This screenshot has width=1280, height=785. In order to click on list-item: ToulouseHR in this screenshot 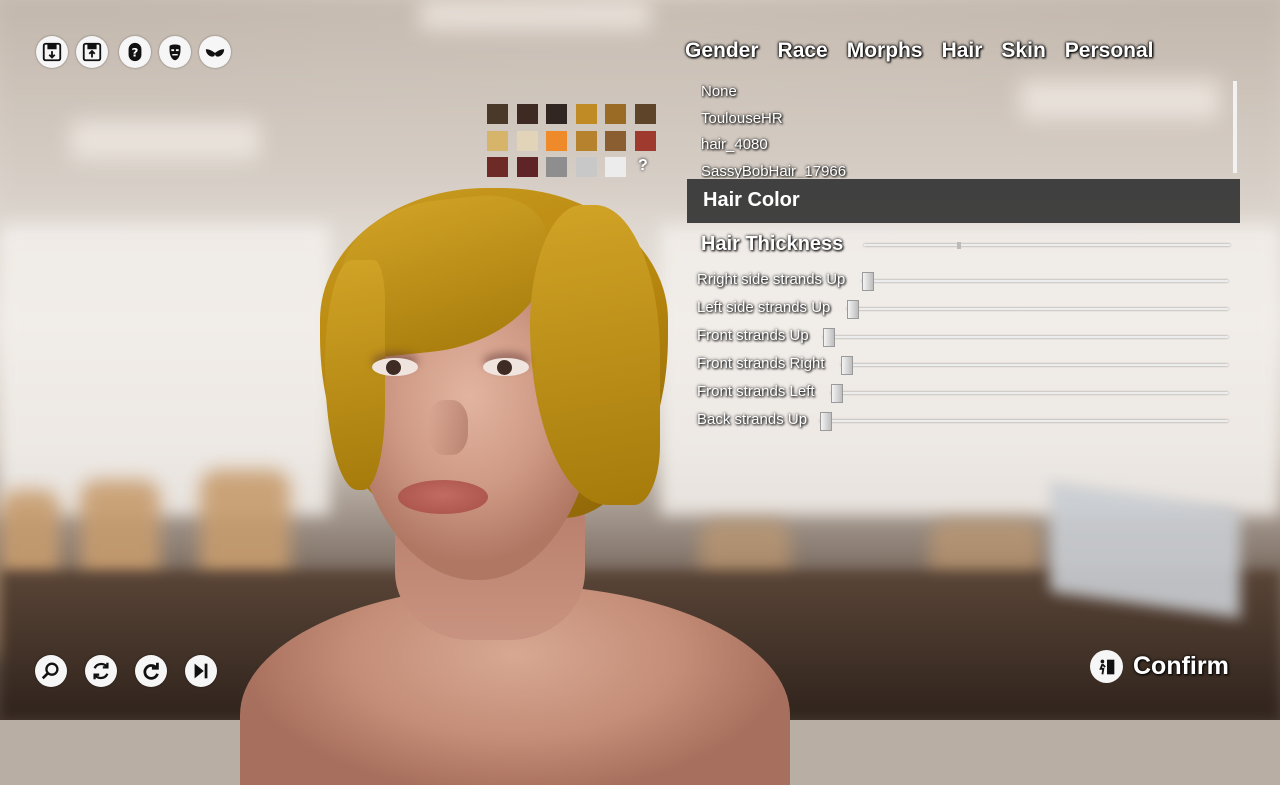, I will do `click(963, 120)`.